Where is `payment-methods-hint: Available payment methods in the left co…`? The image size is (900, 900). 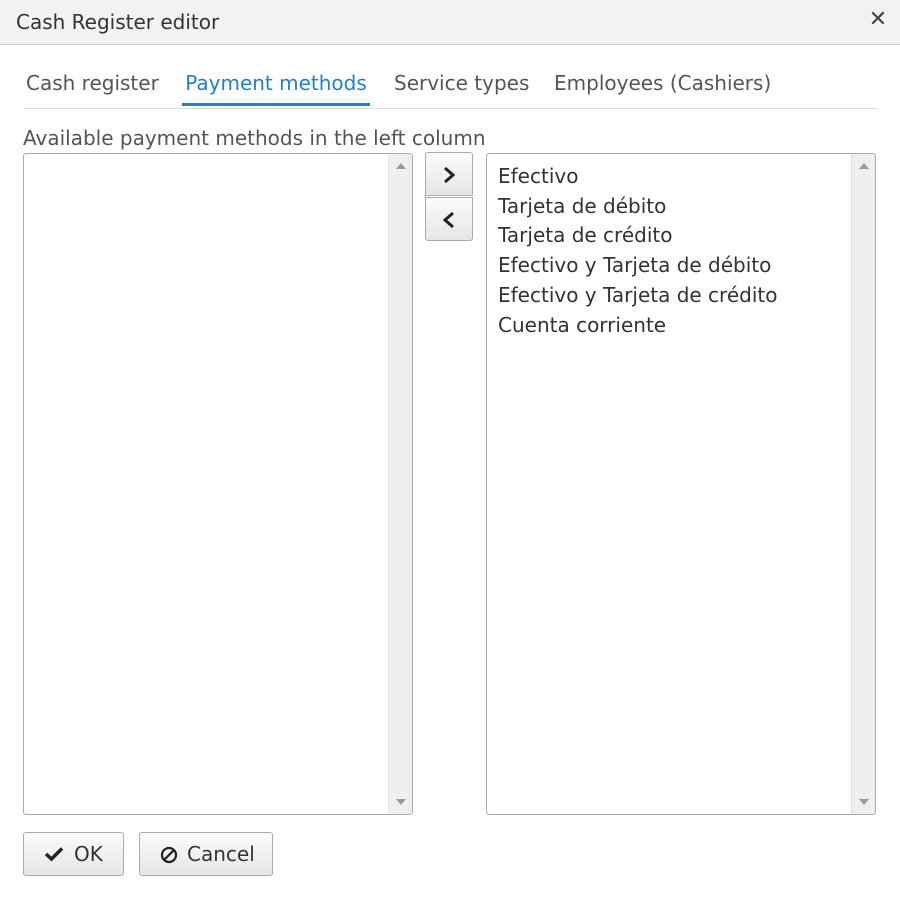
payment-methods-hint: Available payment methods in the left co… is located at coordinates (254, 138).